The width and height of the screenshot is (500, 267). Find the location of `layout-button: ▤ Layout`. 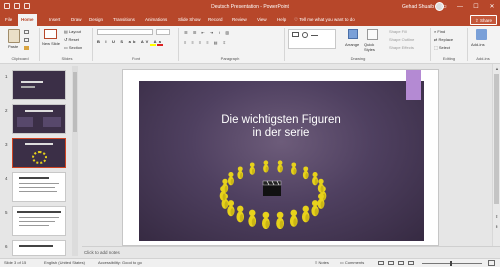

layout-button: ▤ Layout is located at coordinates (72, 31).